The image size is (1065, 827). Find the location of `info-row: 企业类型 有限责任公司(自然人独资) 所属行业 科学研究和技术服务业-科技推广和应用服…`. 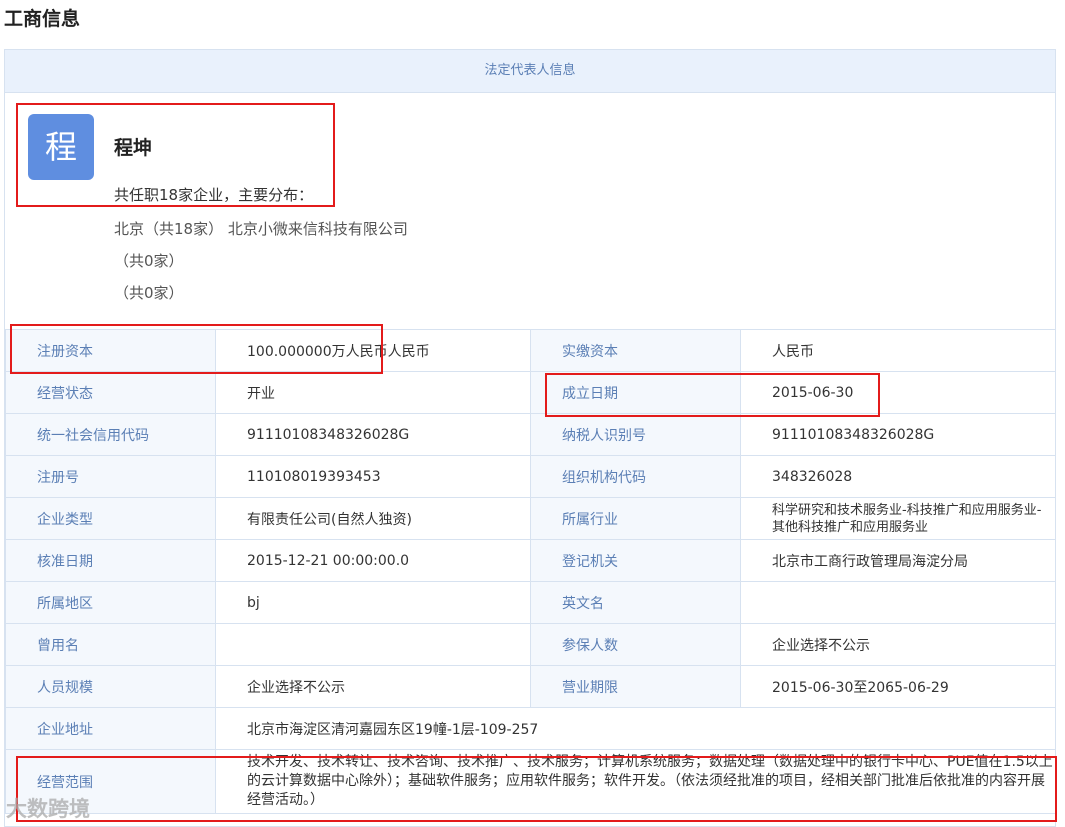

info-row: 企业类型 有限责任公司(自然人独资) 所属行业 科学研究和技术服务业-科技推广和应用服… is located at coordinates (530, 518).